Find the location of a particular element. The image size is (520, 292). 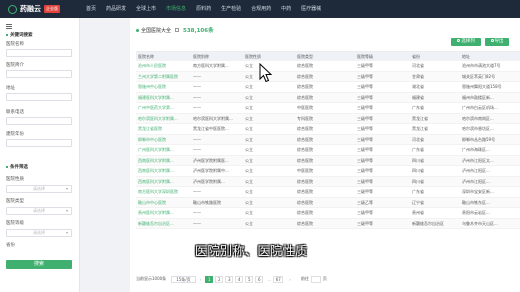

table-cell: 河北省 is located at coordinates (418, 65).